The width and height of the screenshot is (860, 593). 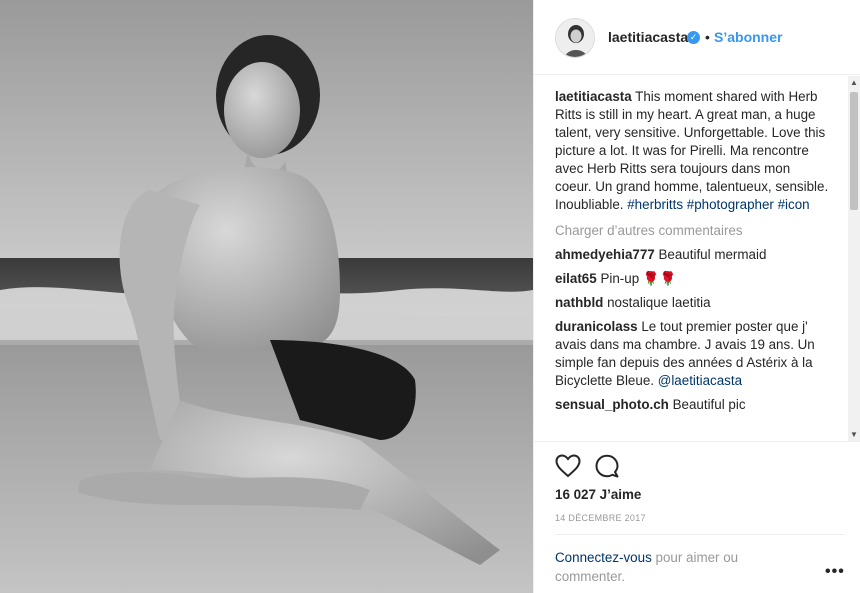 I want to click on comment-text: Beautiful pic, so click(x=709, y=404).